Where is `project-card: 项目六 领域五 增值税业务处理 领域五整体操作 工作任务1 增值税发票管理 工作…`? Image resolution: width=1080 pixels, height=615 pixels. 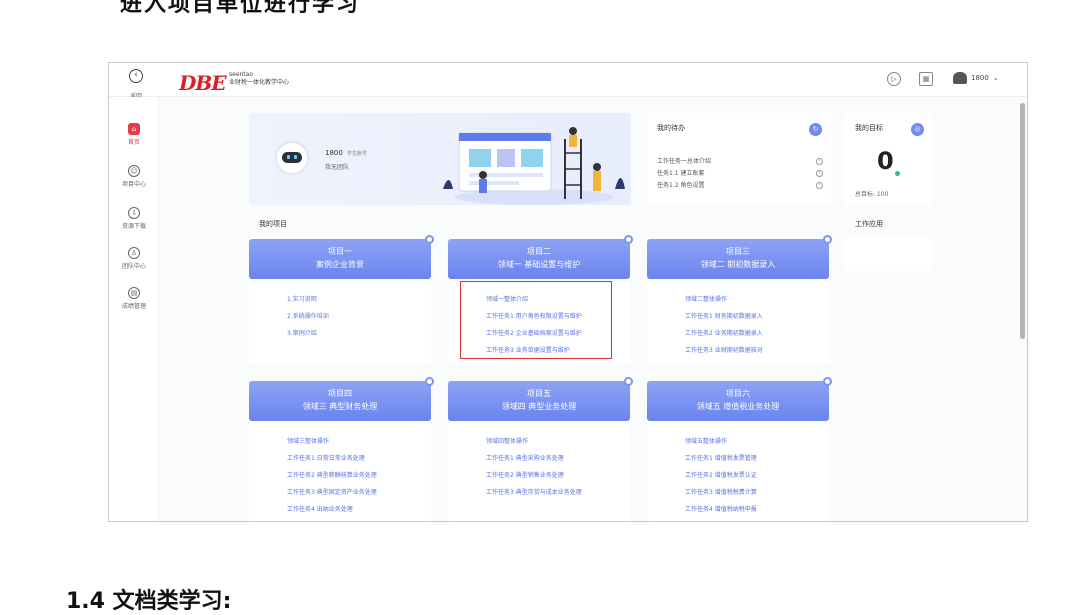
project-card: 项目六 领域五 增值税业务处理 领域五整体操作 工作任务1 增值税发票管理 工作… is located at coordinates (739, 449).